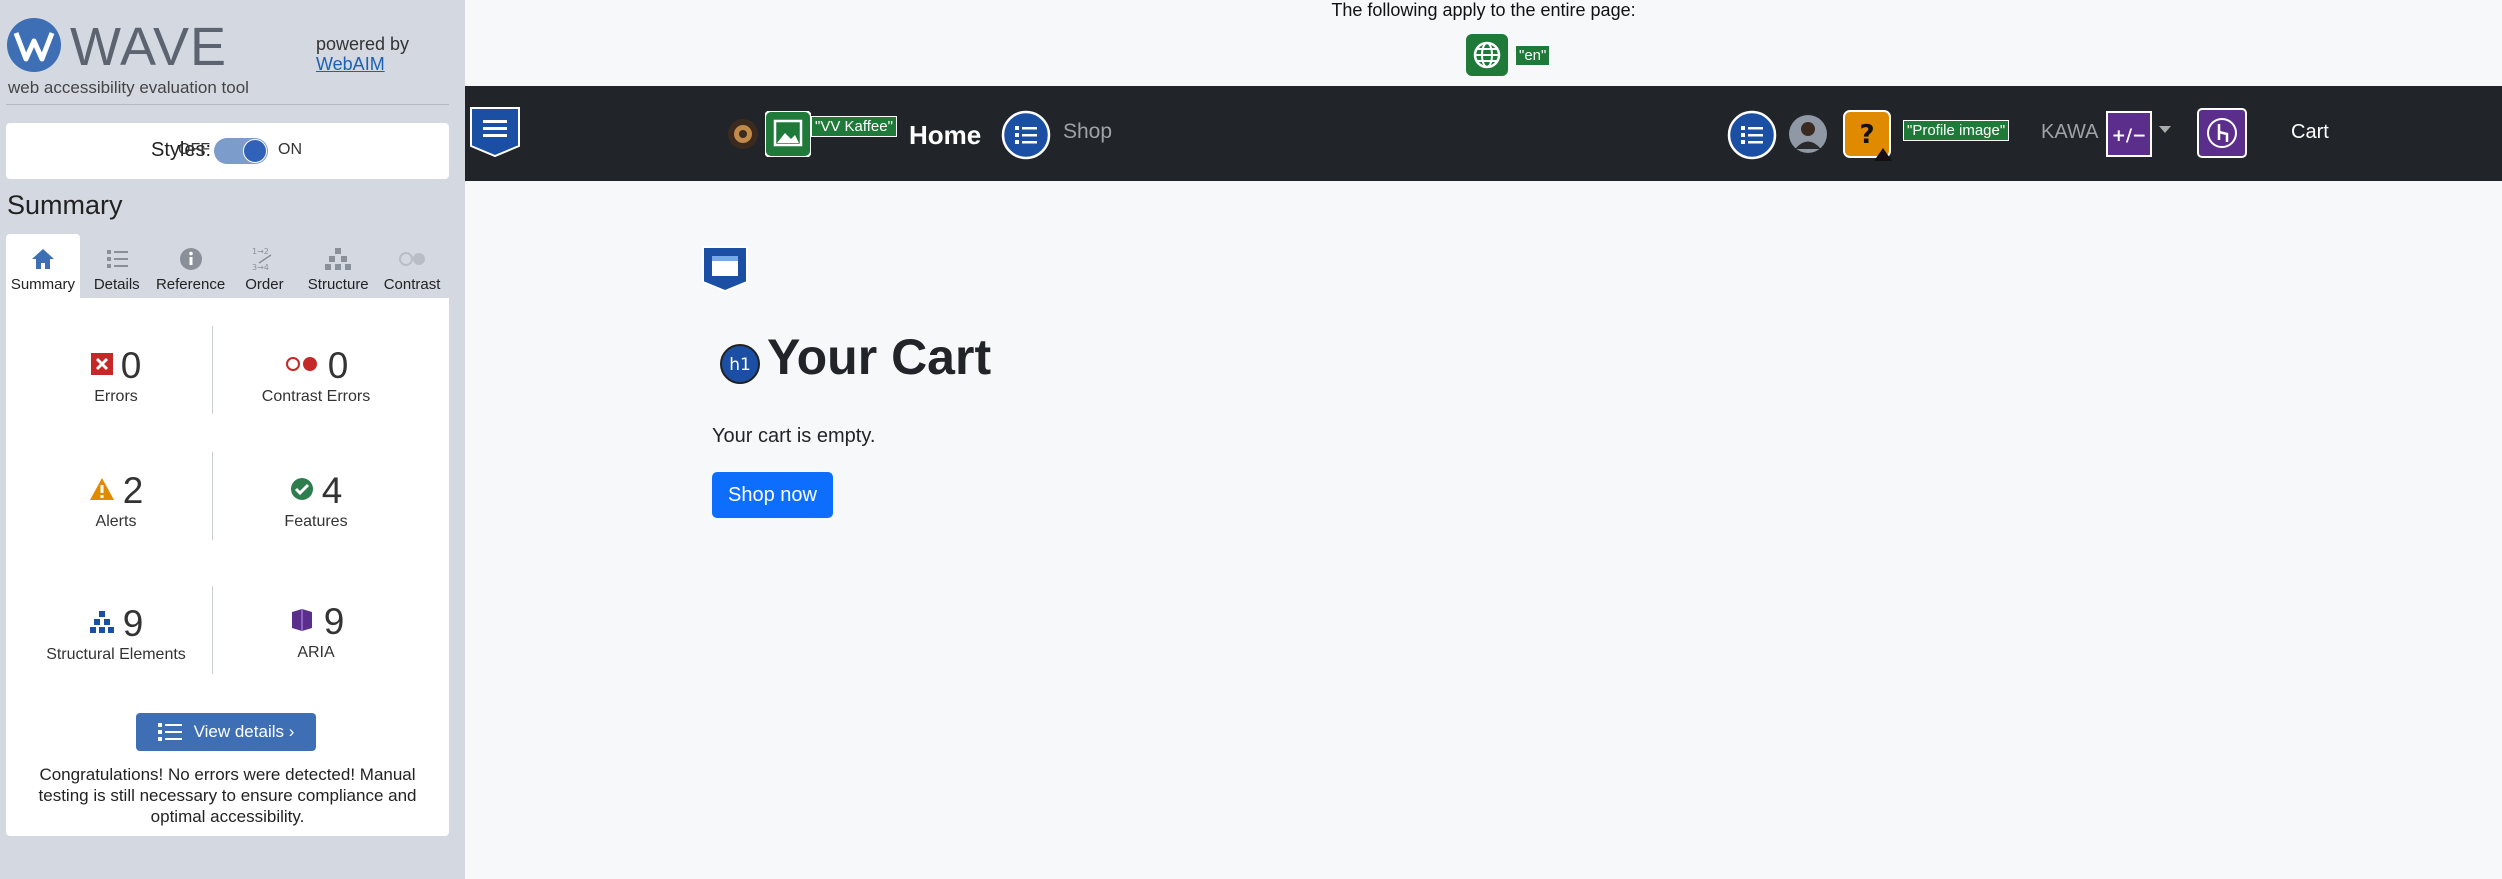 The image size is (2502, 879). What do you see at coordinates (101, 366) in the screenshot?
I see `error-icon` at bounding box center [101, 366].